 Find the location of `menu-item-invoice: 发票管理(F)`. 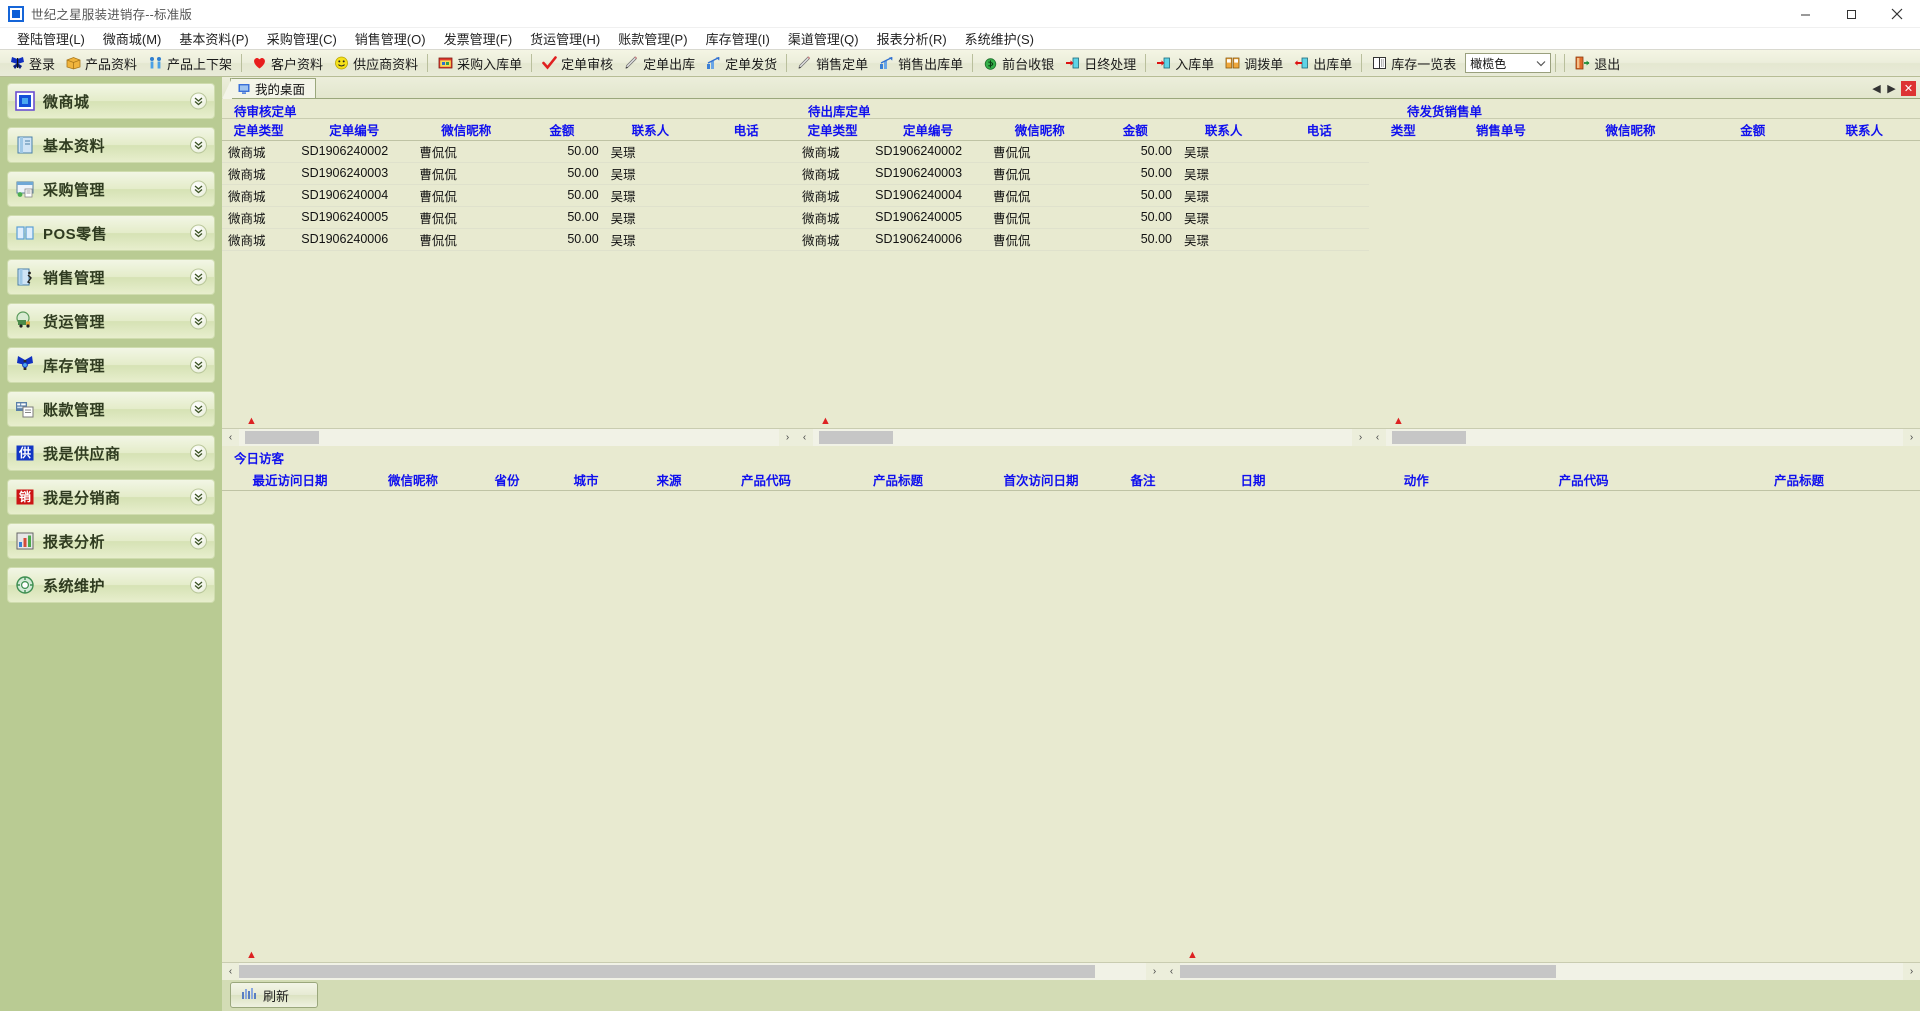

menu-item-invoice: 发票管理(F) is located at coordinates (478, 38).